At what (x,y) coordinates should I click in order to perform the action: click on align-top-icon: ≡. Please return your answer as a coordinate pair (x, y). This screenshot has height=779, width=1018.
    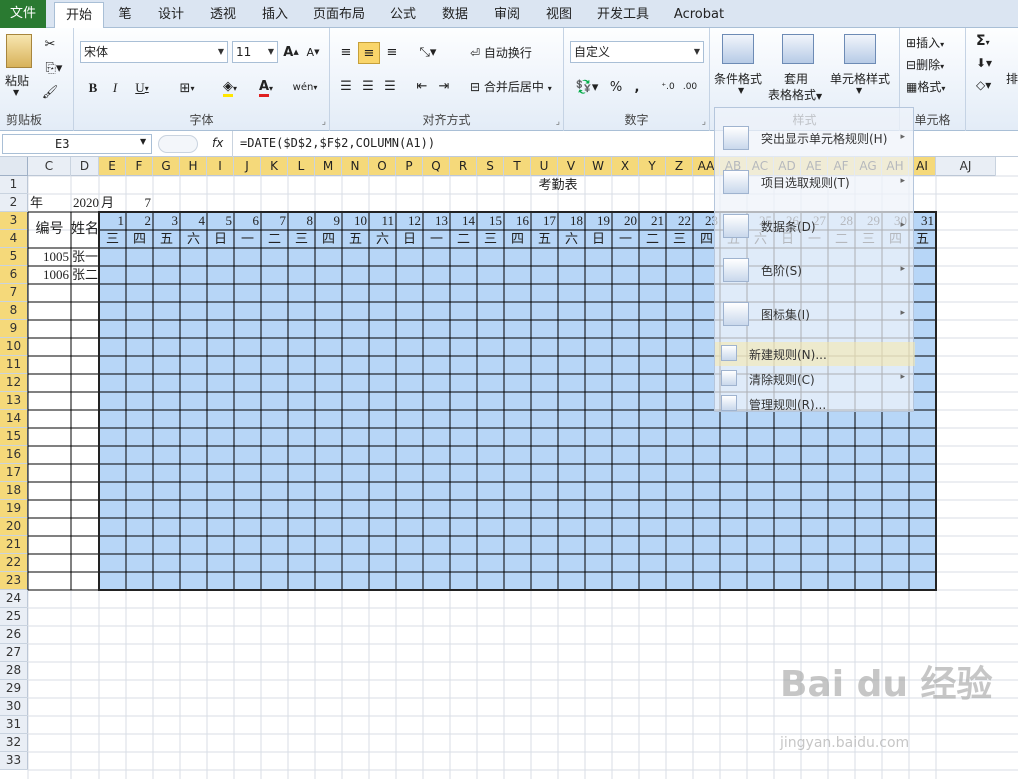
    Looking at the image, I should click on (346, 52).